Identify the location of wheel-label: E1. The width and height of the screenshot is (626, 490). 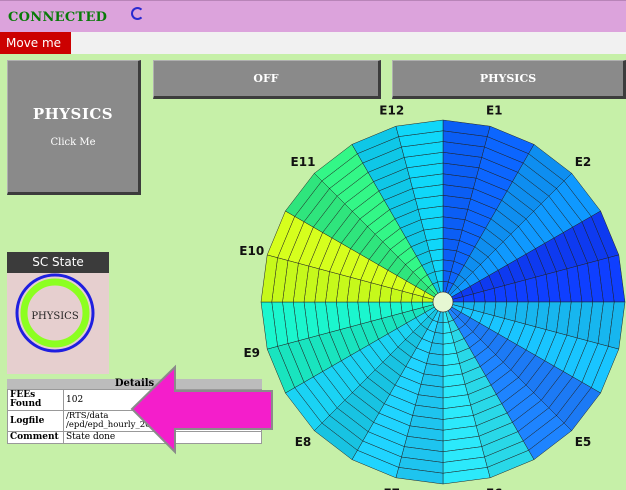
(494, 111).